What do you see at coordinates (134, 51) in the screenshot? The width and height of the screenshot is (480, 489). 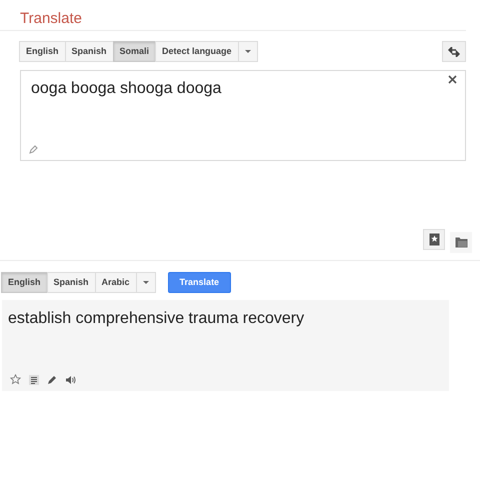 I see `language-tab: Somali` at bounding box center [134, 51].